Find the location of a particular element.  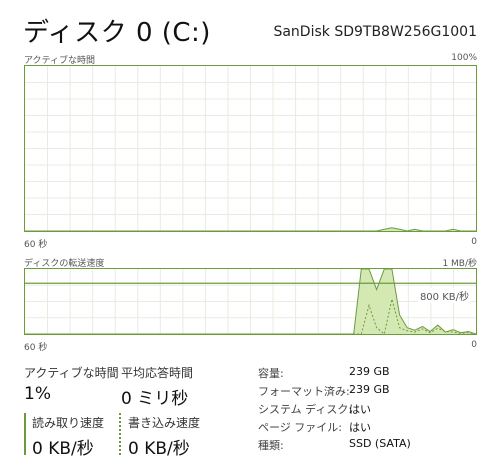

system-disk-label: システム ディスク: is located at coordinates (305, 409).